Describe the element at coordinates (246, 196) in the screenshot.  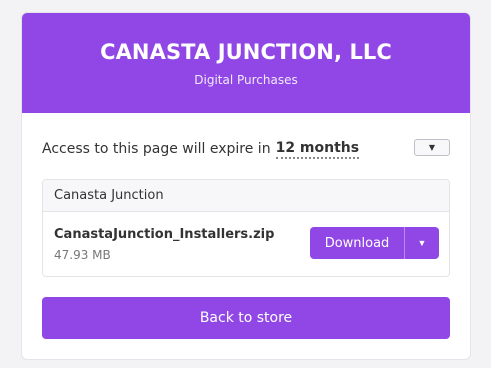
I see `files-group-title: Canasta Junction` at that location.